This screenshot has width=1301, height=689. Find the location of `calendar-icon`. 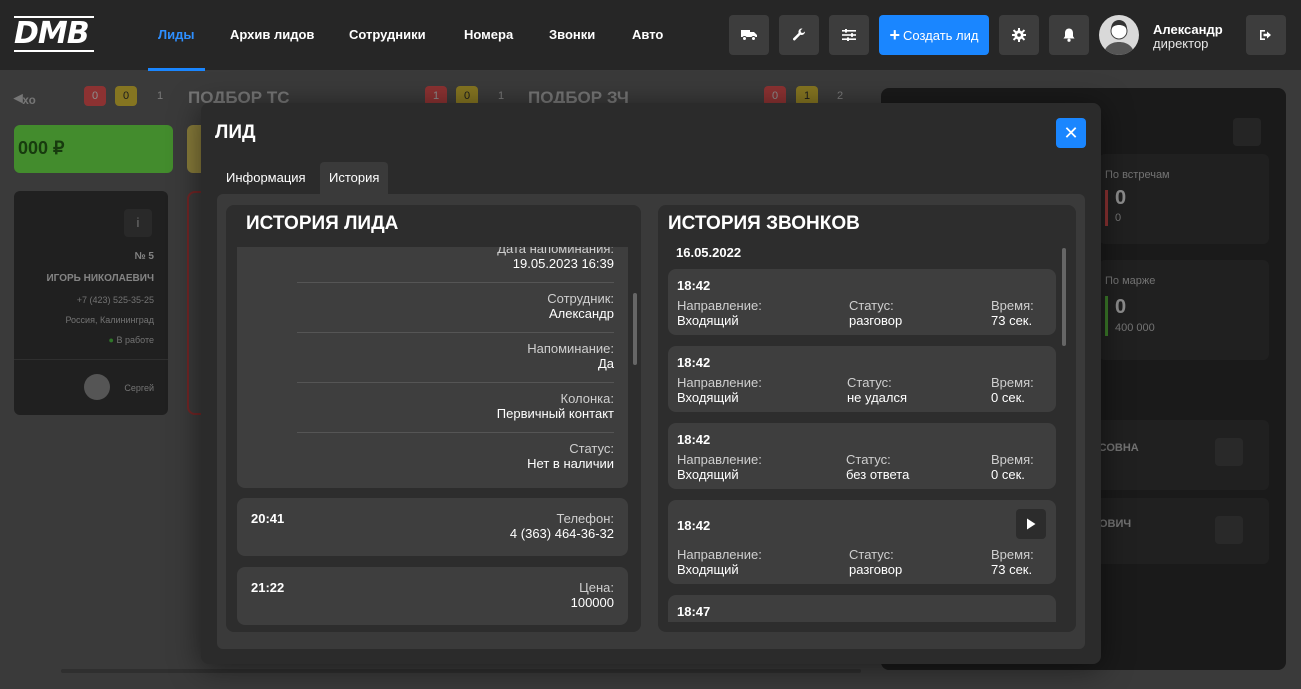

calendar-icon is located at coordinates (1247, 132).